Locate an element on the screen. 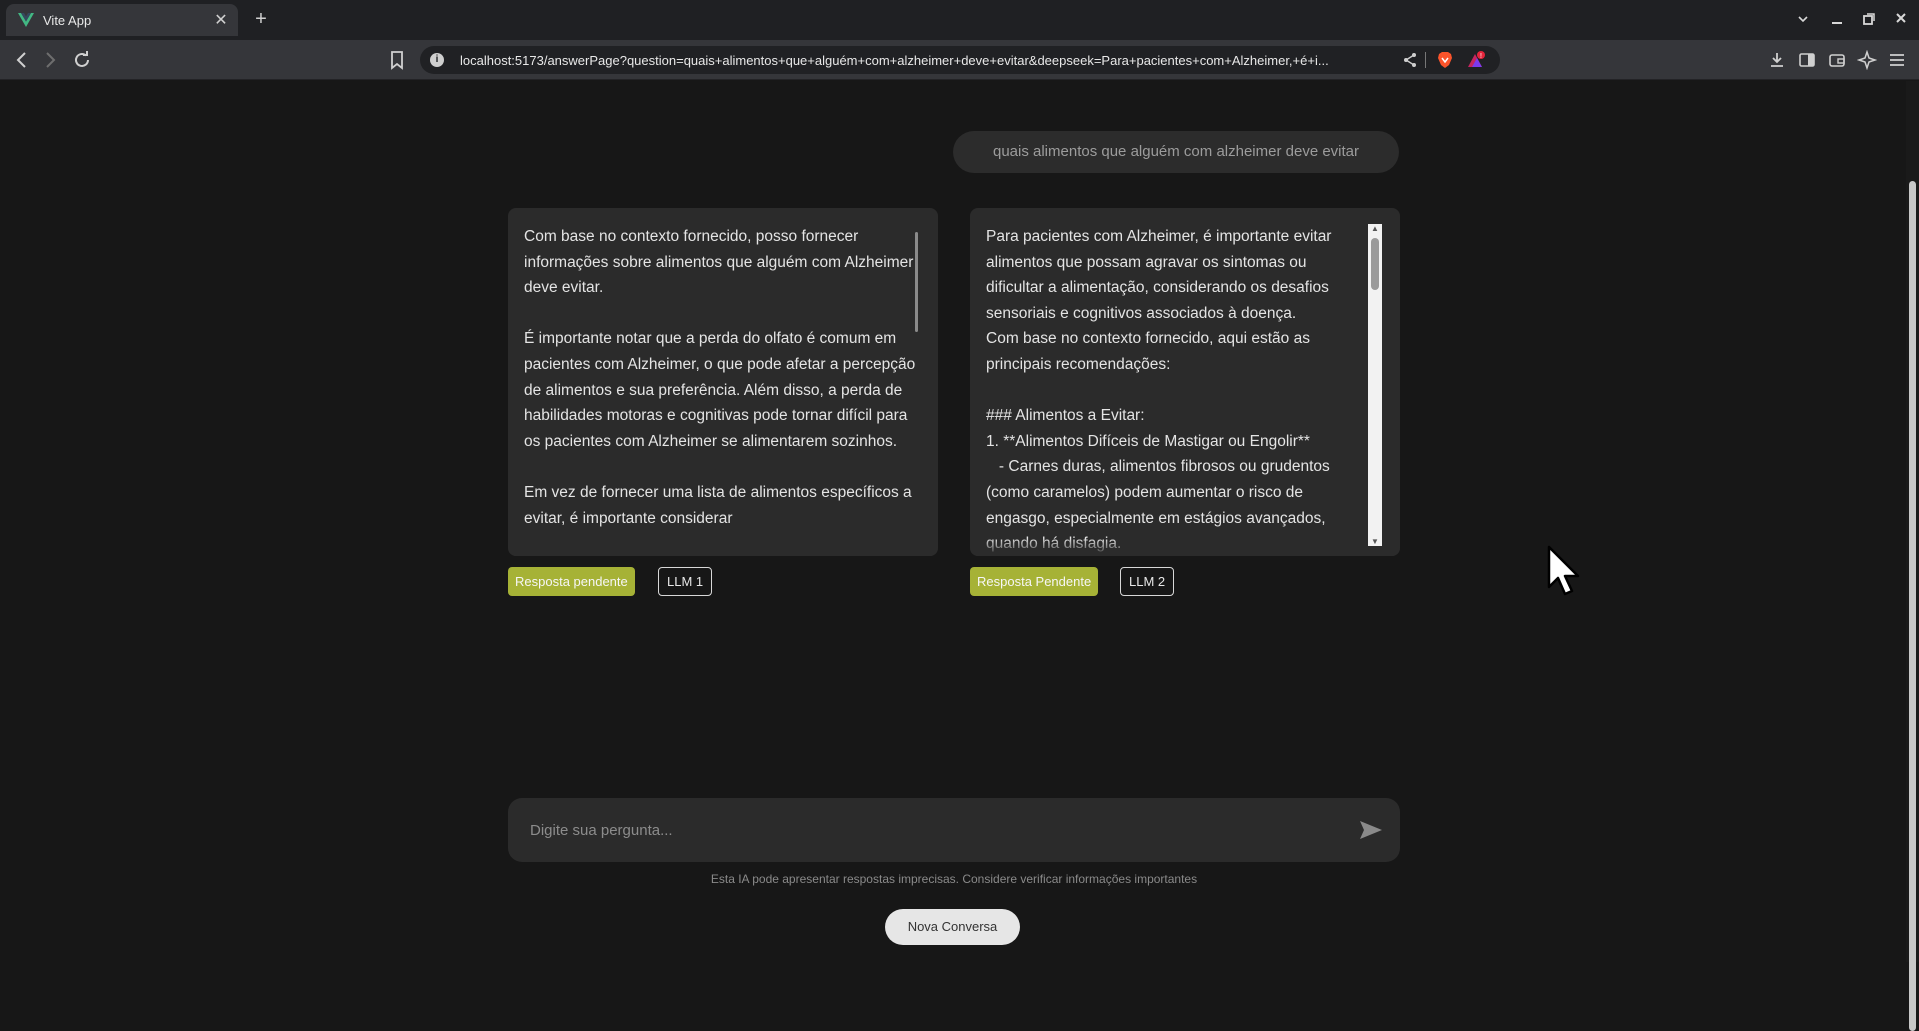  new-conversation-button: Nova Conversa is located at coordinates (952, 927).